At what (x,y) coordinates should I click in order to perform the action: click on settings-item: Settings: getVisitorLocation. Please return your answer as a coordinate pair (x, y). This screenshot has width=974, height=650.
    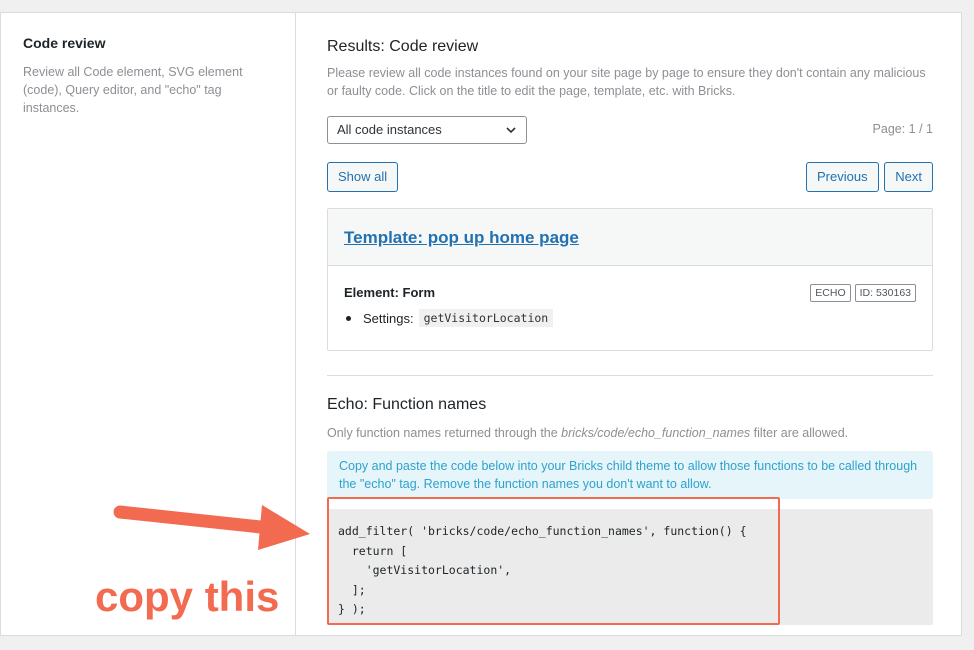
    Looking at the image, I should click on (450, 318).